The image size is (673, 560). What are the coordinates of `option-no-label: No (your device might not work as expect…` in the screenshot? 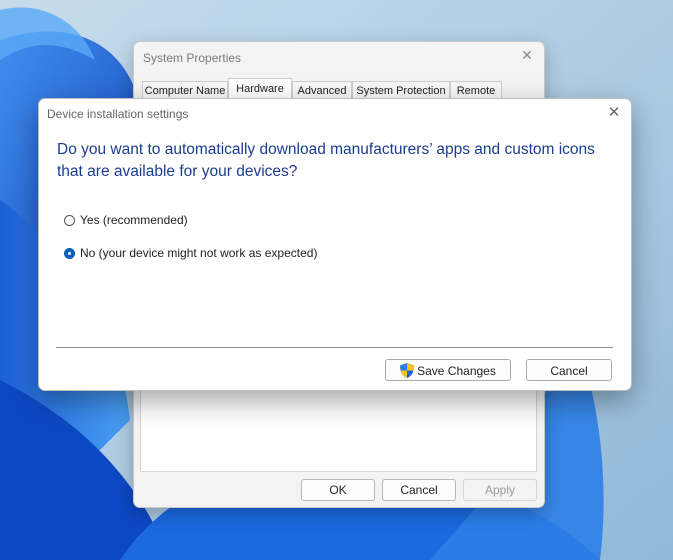 It's located at (198, 253).